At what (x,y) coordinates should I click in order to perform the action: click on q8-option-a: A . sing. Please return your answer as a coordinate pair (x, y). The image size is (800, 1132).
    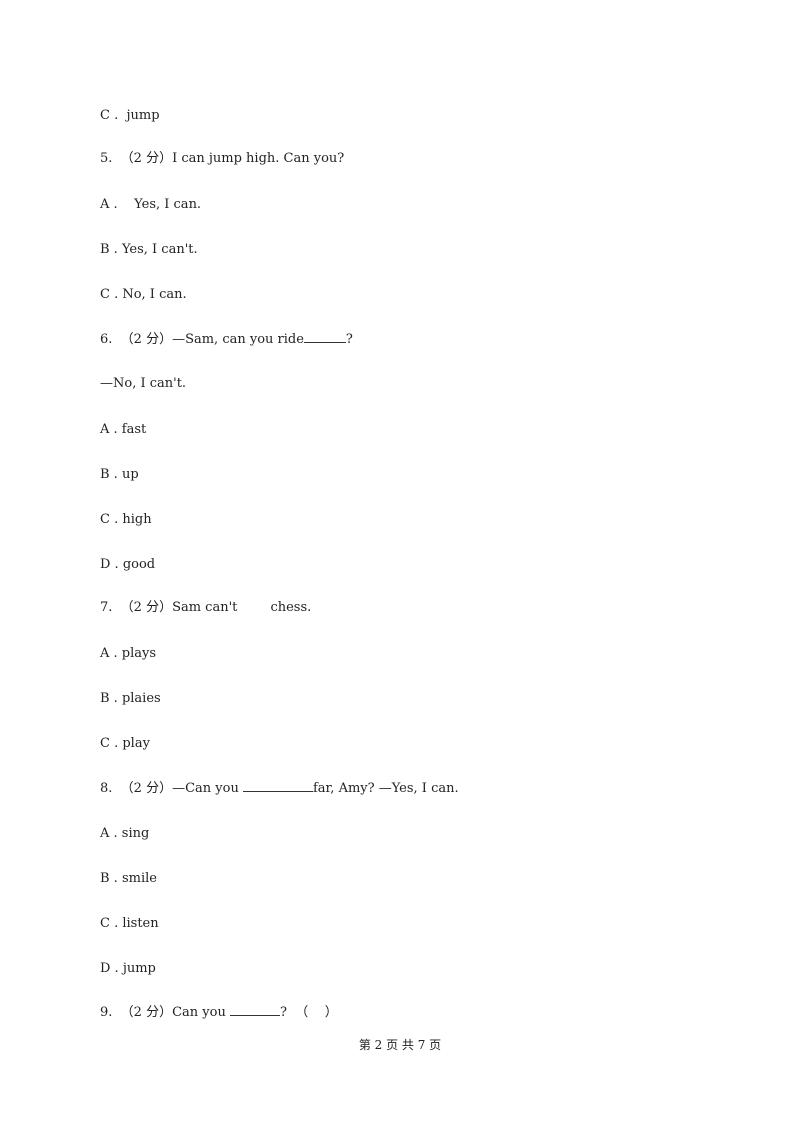
    Looking at the image, I should click on (125, 833).